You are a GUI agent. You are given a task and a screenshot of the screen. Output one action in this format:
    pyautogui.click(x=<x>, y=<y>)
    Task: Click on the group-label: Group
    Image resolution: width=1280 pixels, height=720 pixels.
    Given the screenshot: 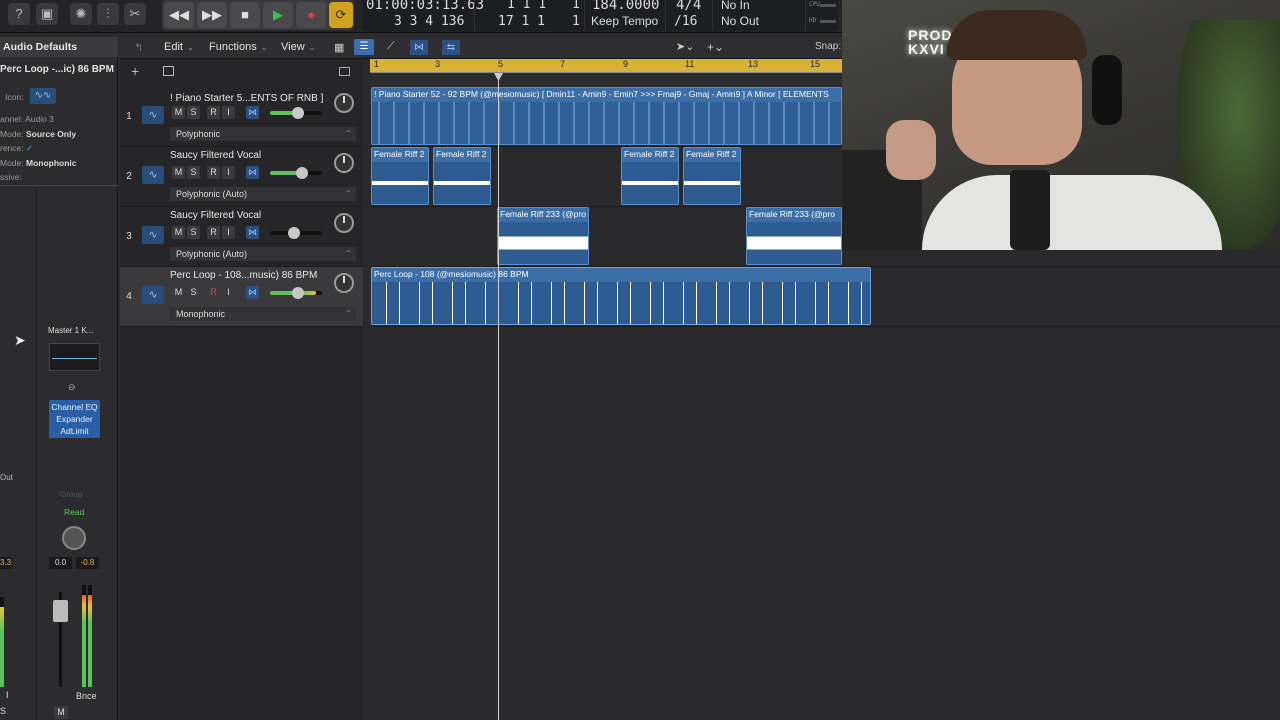 What is the action you would take?
    pyautogui.click(x=71, y=494)
    